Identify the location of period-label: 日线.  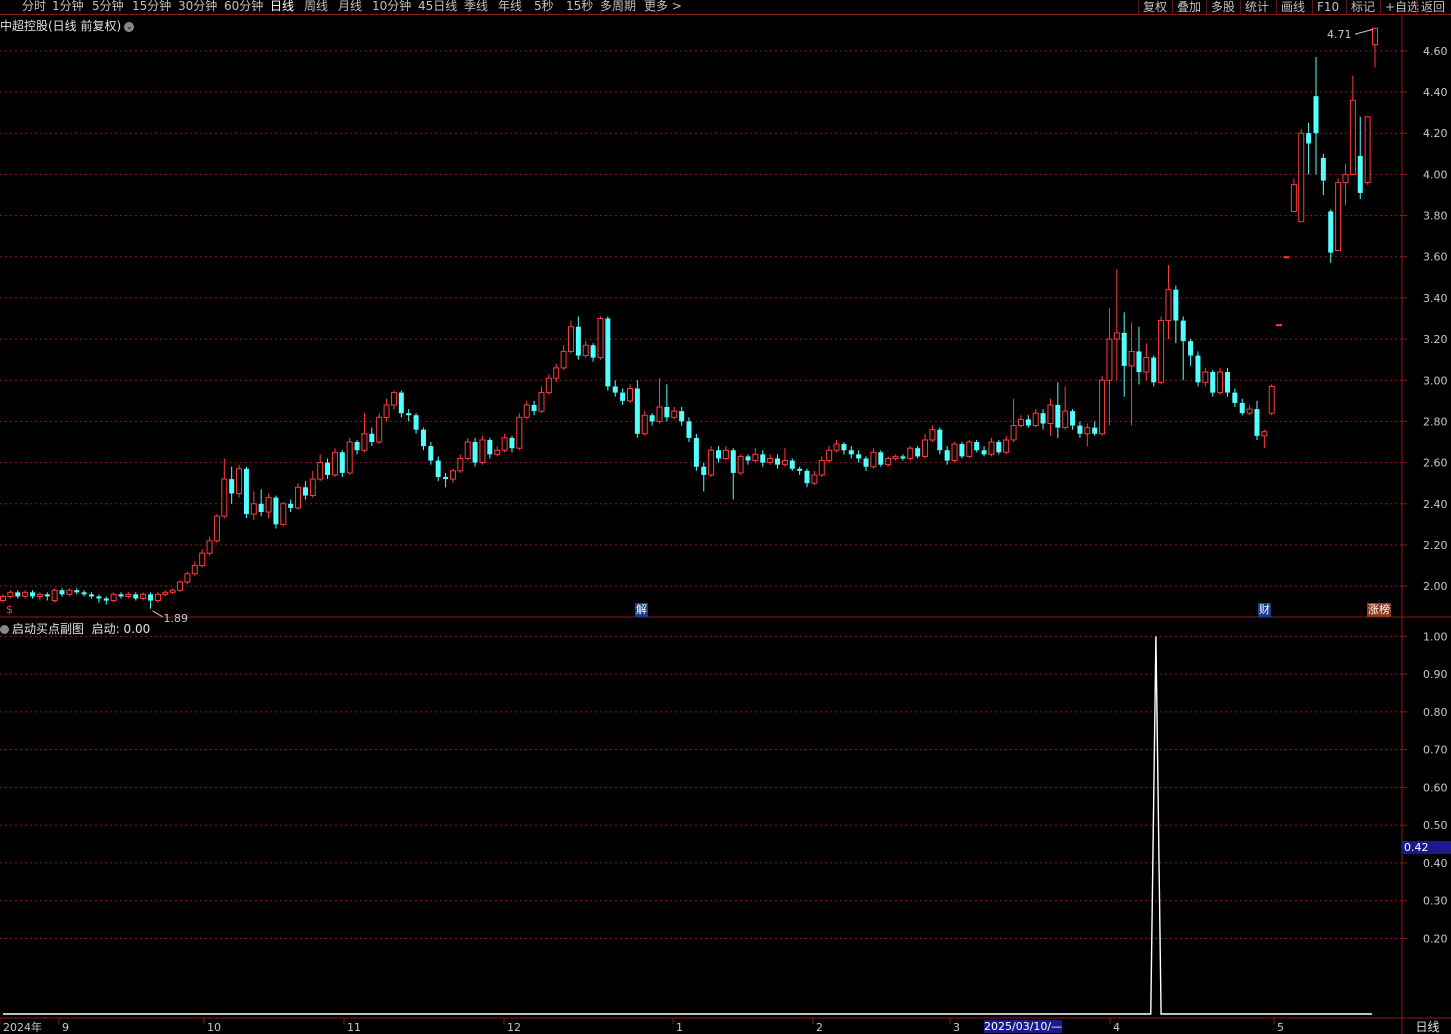
(1427, 1027).